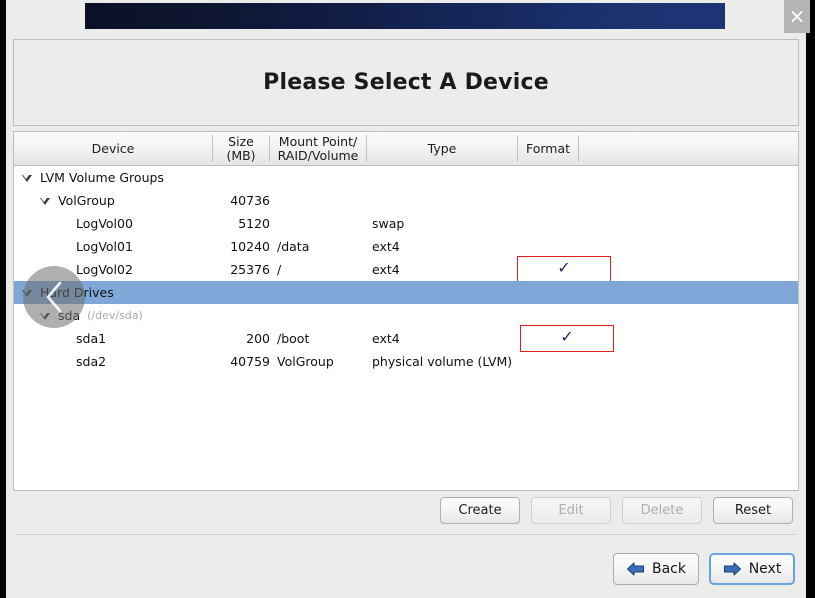  What do you see at coordinates (104, 269) in the screenshot?
I see `device-name-label: LogVol02` at bounding box center [104, 269].